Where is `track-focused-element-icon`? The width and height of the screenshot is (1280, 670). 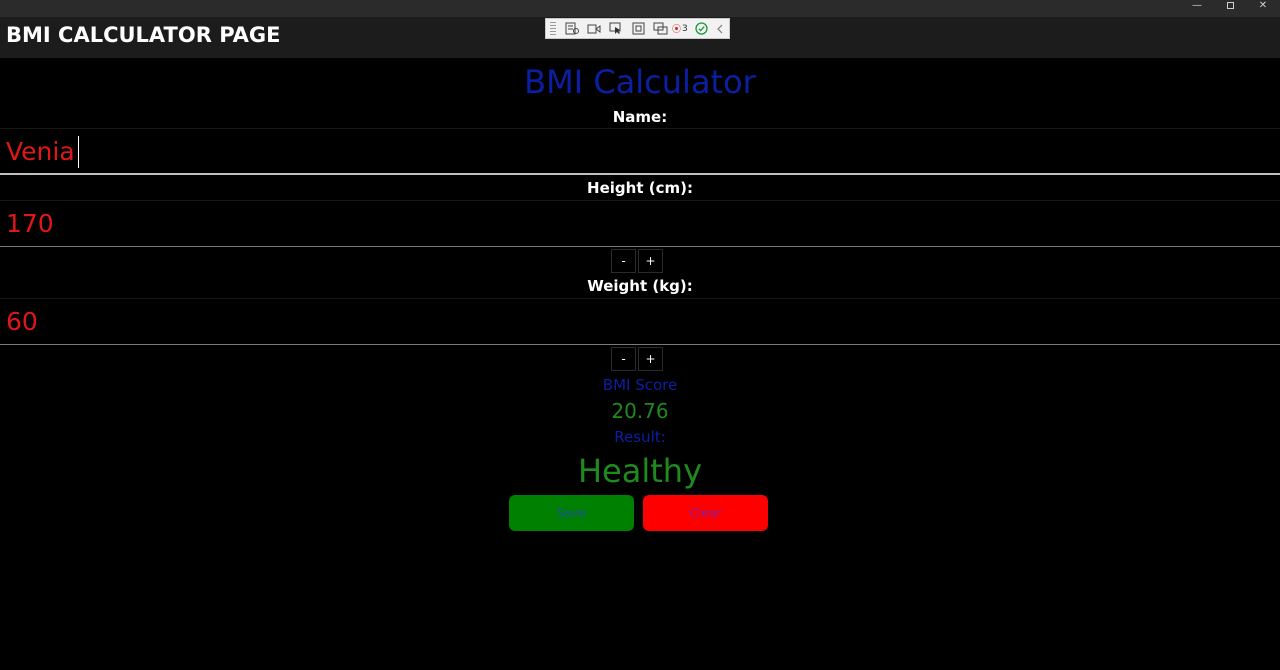 track-focused-element-icon is located at coordinates (660, 28).